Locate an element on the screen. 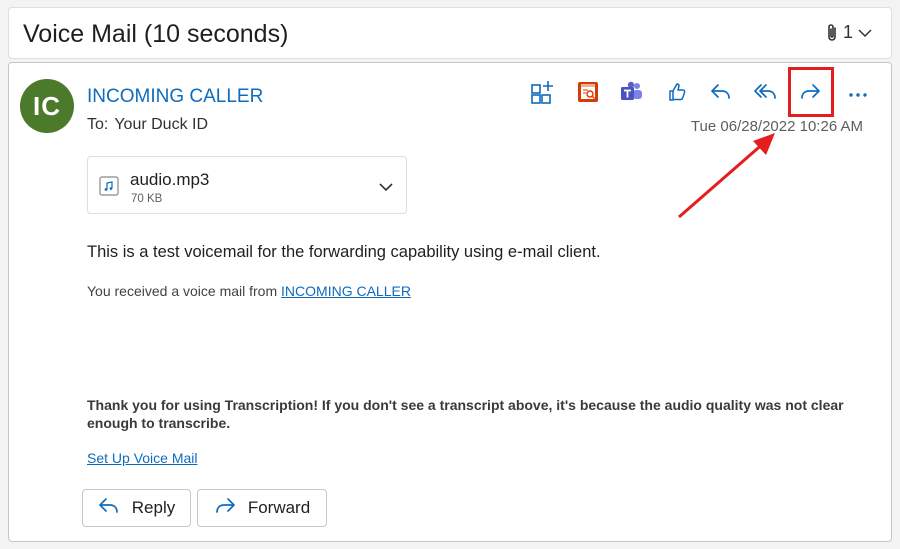 This screenshot has height=549, width=900. reply-all-icon is located at coordinates (766, 94).